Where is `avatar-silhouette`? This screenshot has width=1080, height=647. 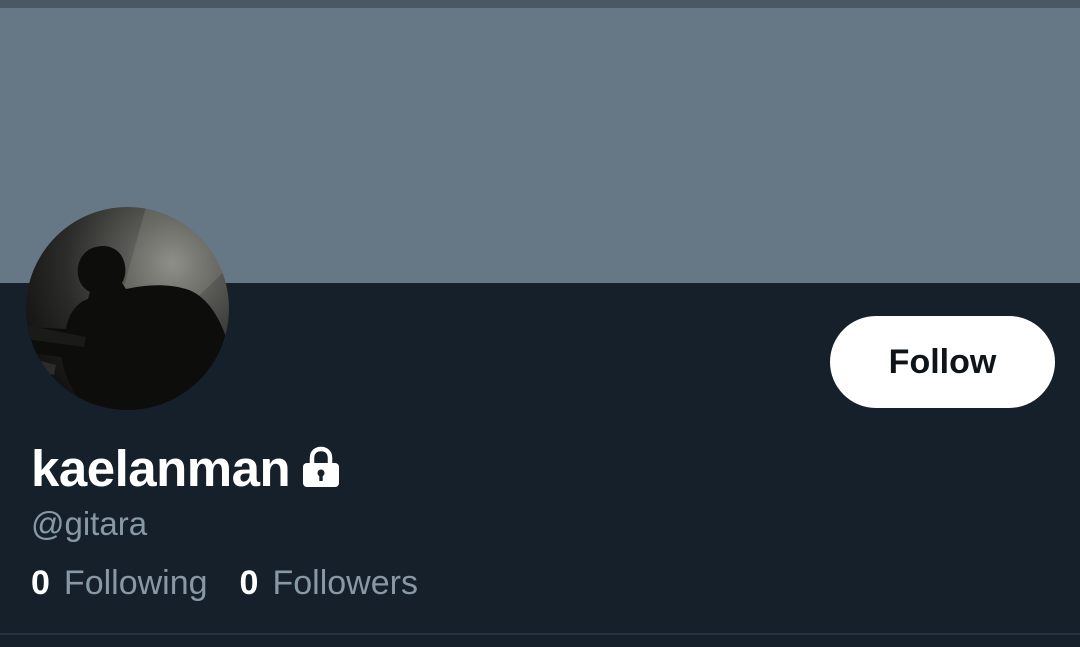 avatar-silhouette is located at coordinates (127, 308).